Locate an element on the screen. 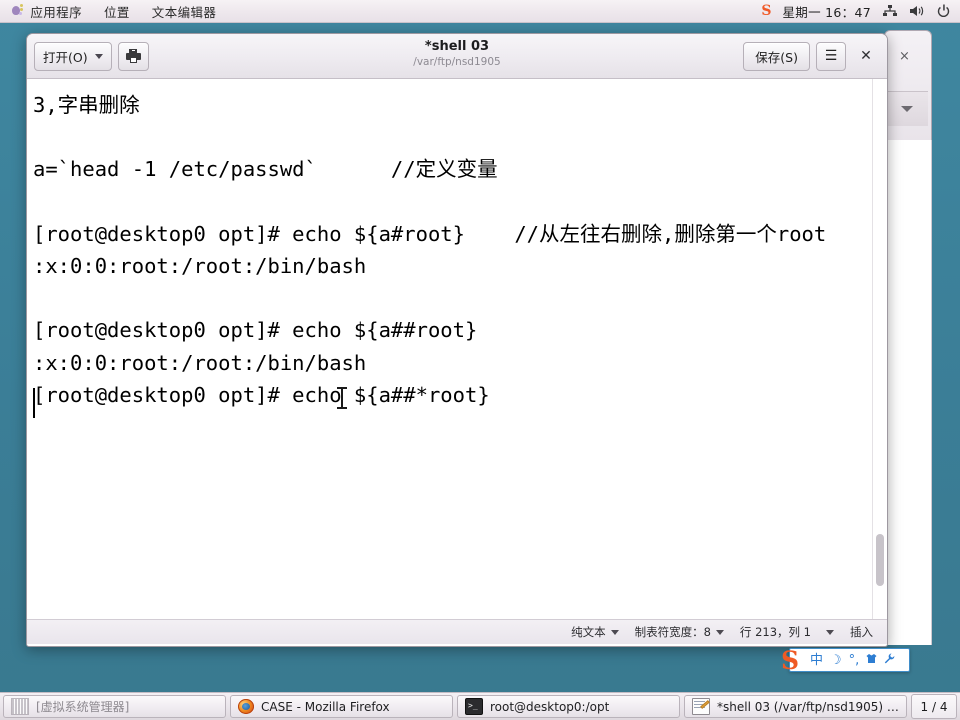 The height and width of the screenshot is (720, 960). sogou-logo-icon: S is located at coordinates (795, 661).